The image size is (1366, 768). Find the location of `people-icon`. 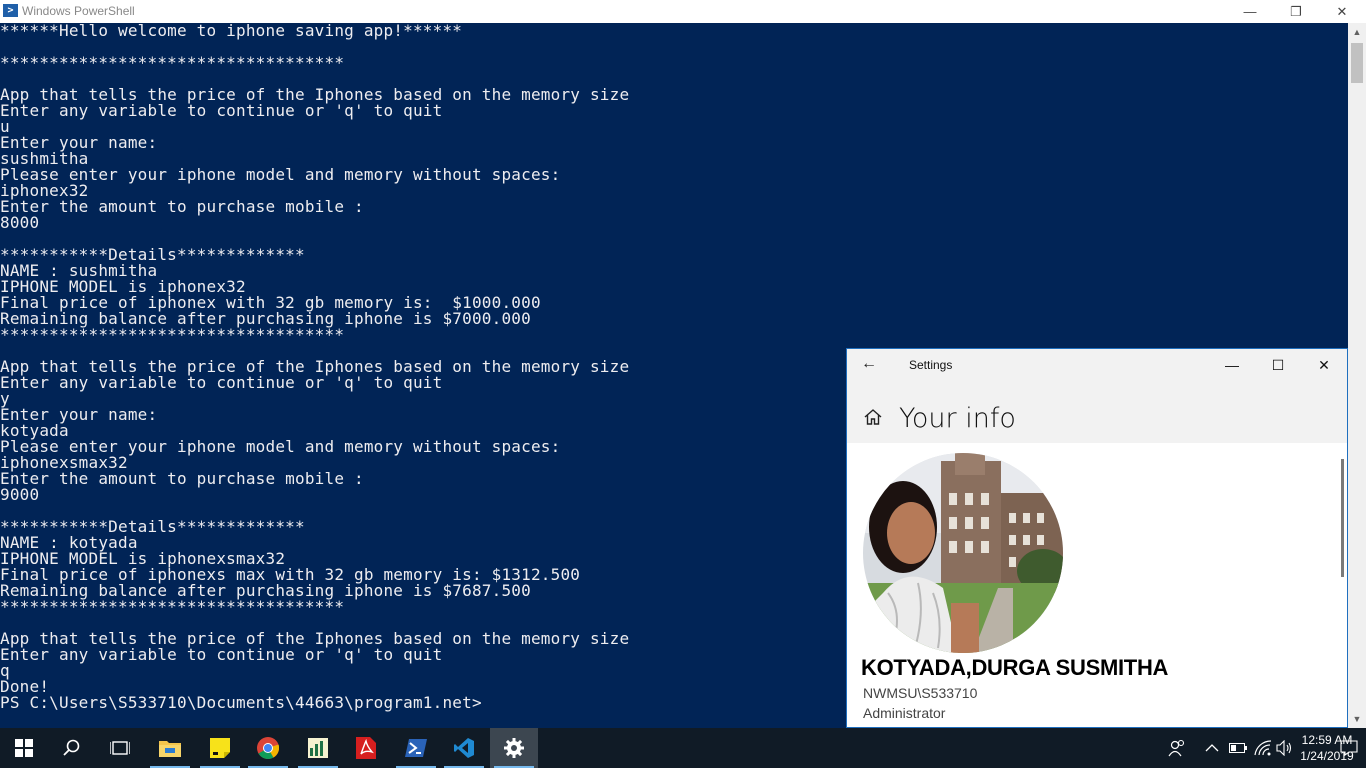

people-icon is located at coordinates (1176, 748).